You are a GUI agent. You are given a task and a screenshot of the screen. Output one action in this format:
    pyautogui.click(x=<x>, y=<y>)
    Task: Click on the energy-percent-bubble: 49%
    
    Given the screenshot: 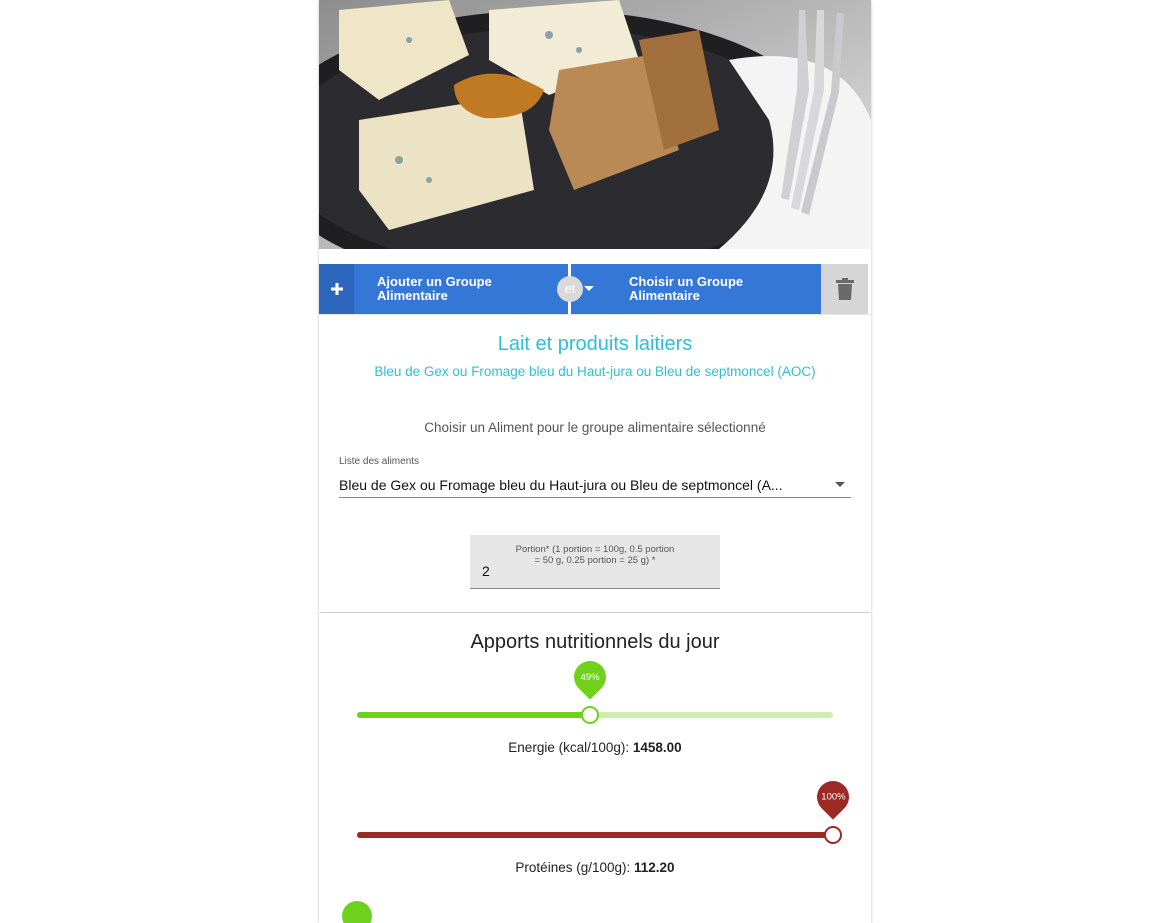 What is the action you would take?
    pyautogui.click(x=590, y=677)
    